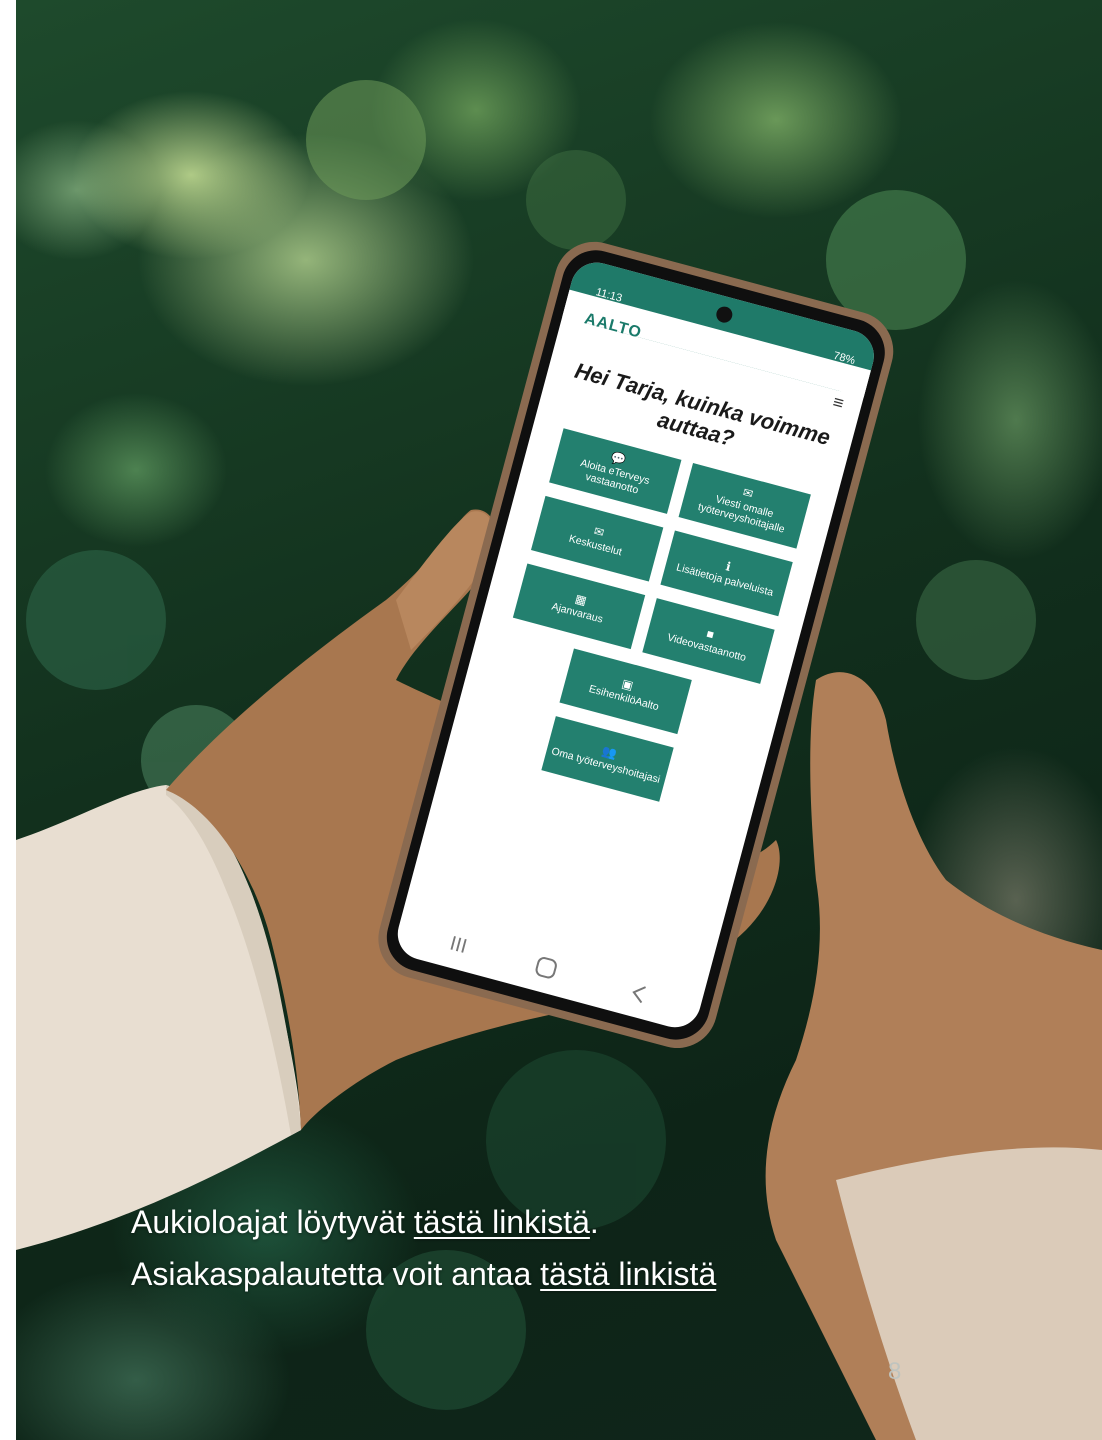 This screenshot has width=1102, height=1440. What do you see at coordinates (728, 566) in the screenshot?
I see `info-icon: ℹ` at bounding box center [728, 566].